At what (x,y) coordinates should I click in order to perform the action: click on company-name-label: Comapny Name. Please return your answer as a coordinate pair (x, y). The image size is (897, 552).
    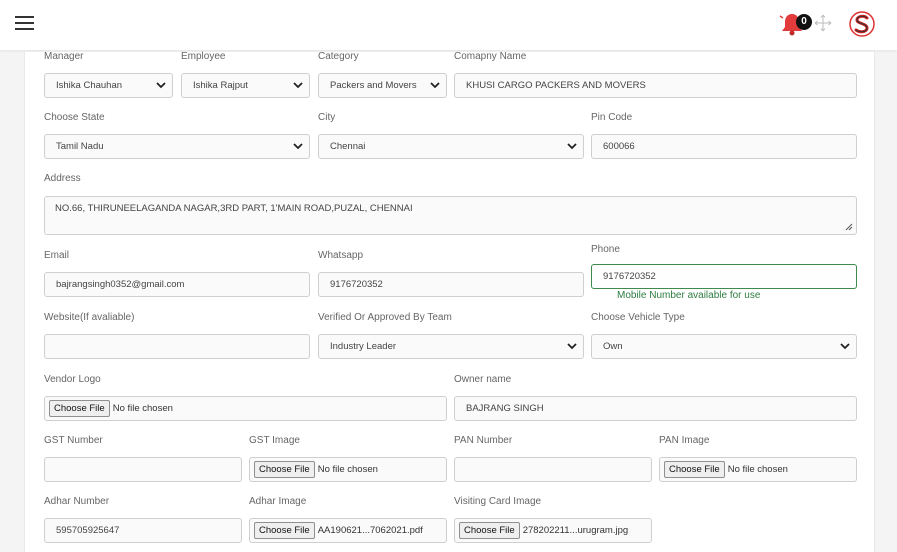
    Looking at the image, I should click on (490, 56).